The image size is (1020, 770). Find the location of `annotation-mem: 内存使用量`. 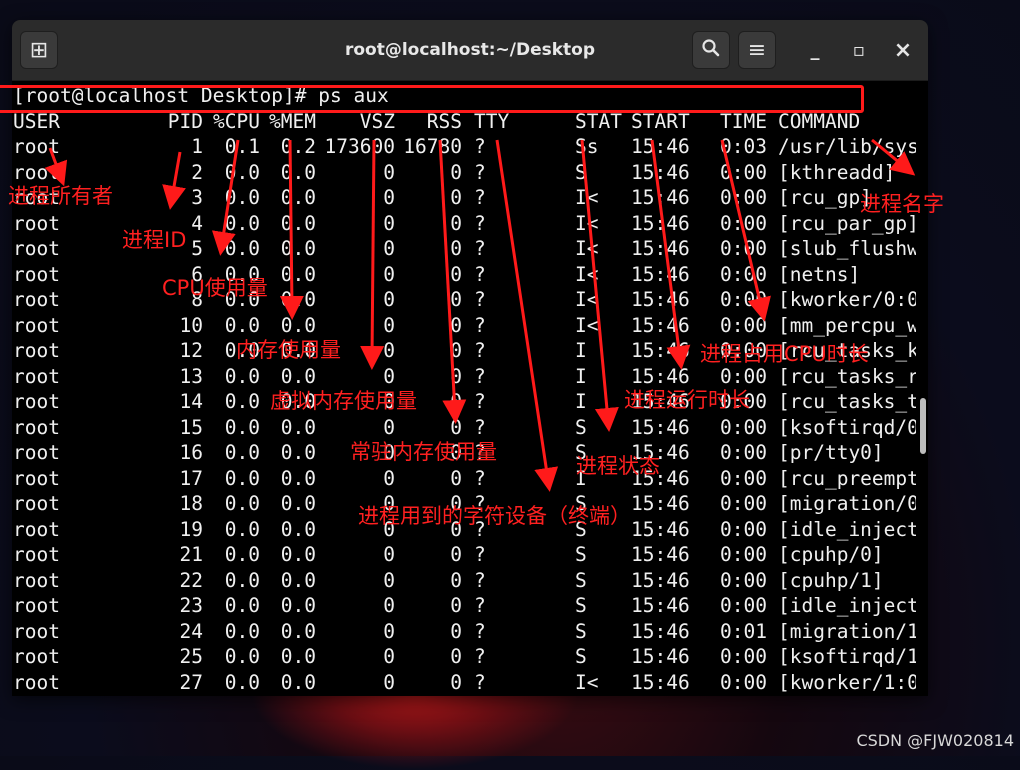

annotation-mem: 内存使用量 is located at coordinates (288, 350).